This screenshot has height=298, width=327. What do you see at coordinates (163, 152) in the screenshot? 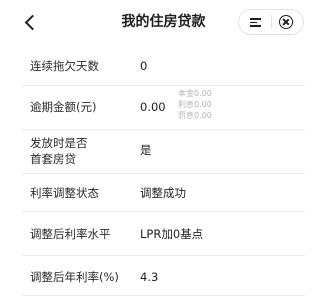
I see `info-row-first-home-loan: 发放时是否 首套房贷 是` at bounding box center [163, 152].